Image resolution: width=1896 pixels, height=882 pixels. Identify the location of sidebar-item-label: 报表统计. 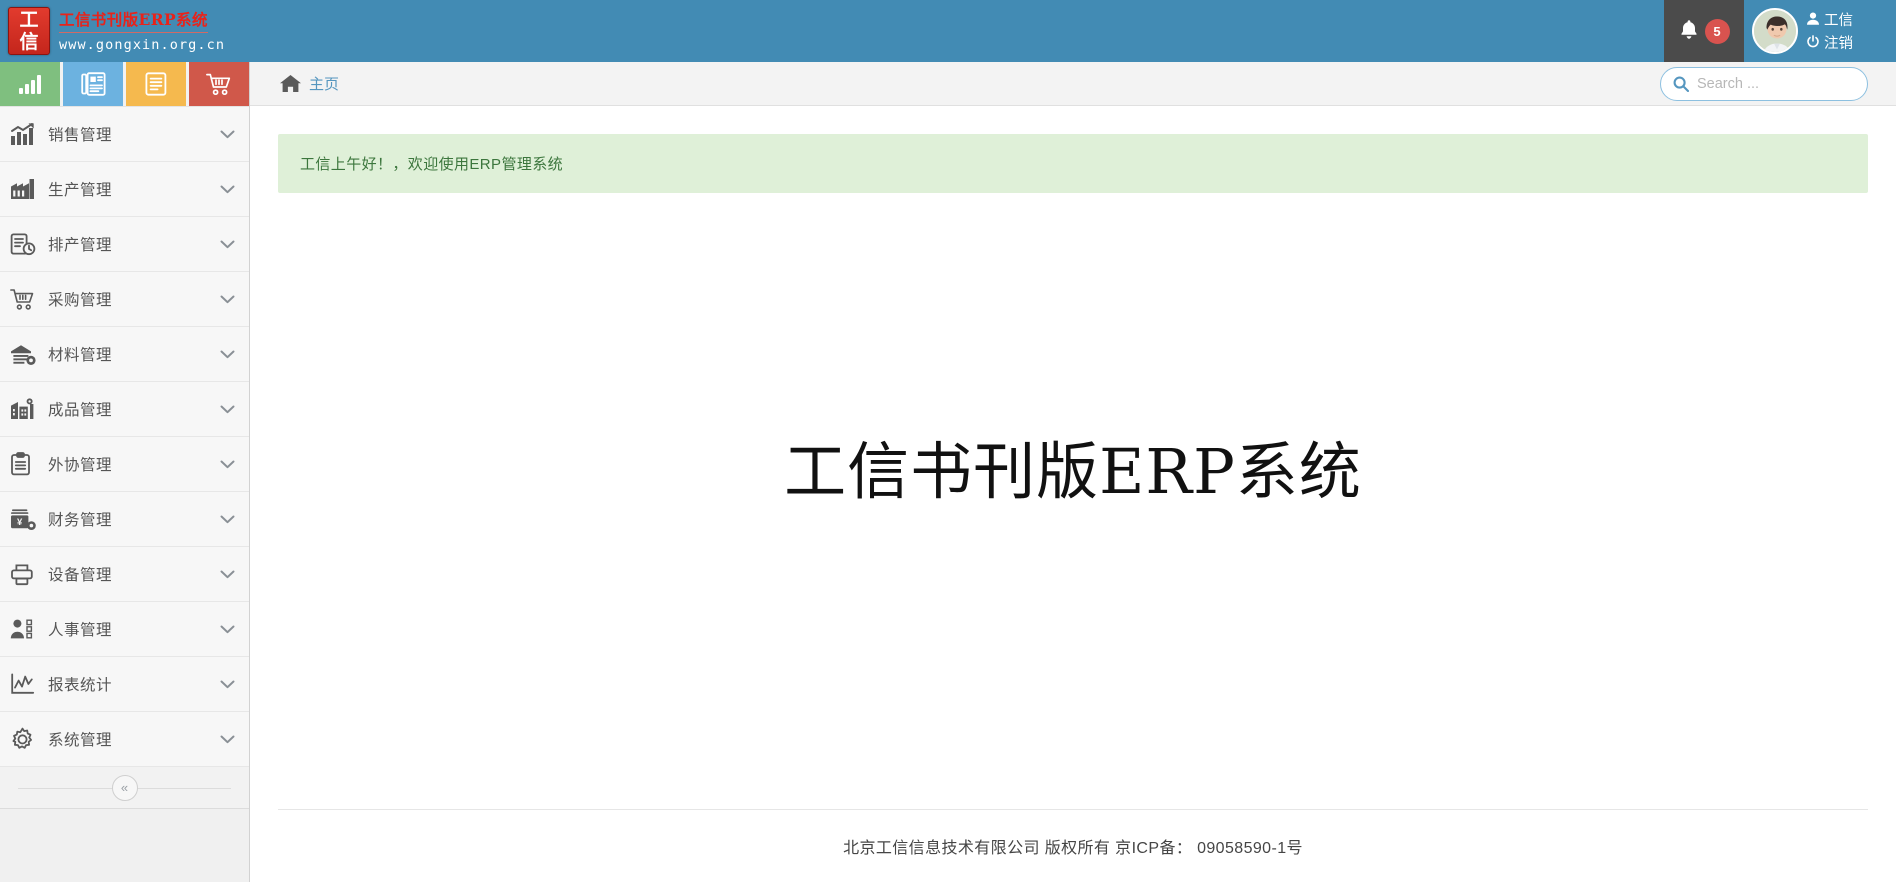
(80, 685).